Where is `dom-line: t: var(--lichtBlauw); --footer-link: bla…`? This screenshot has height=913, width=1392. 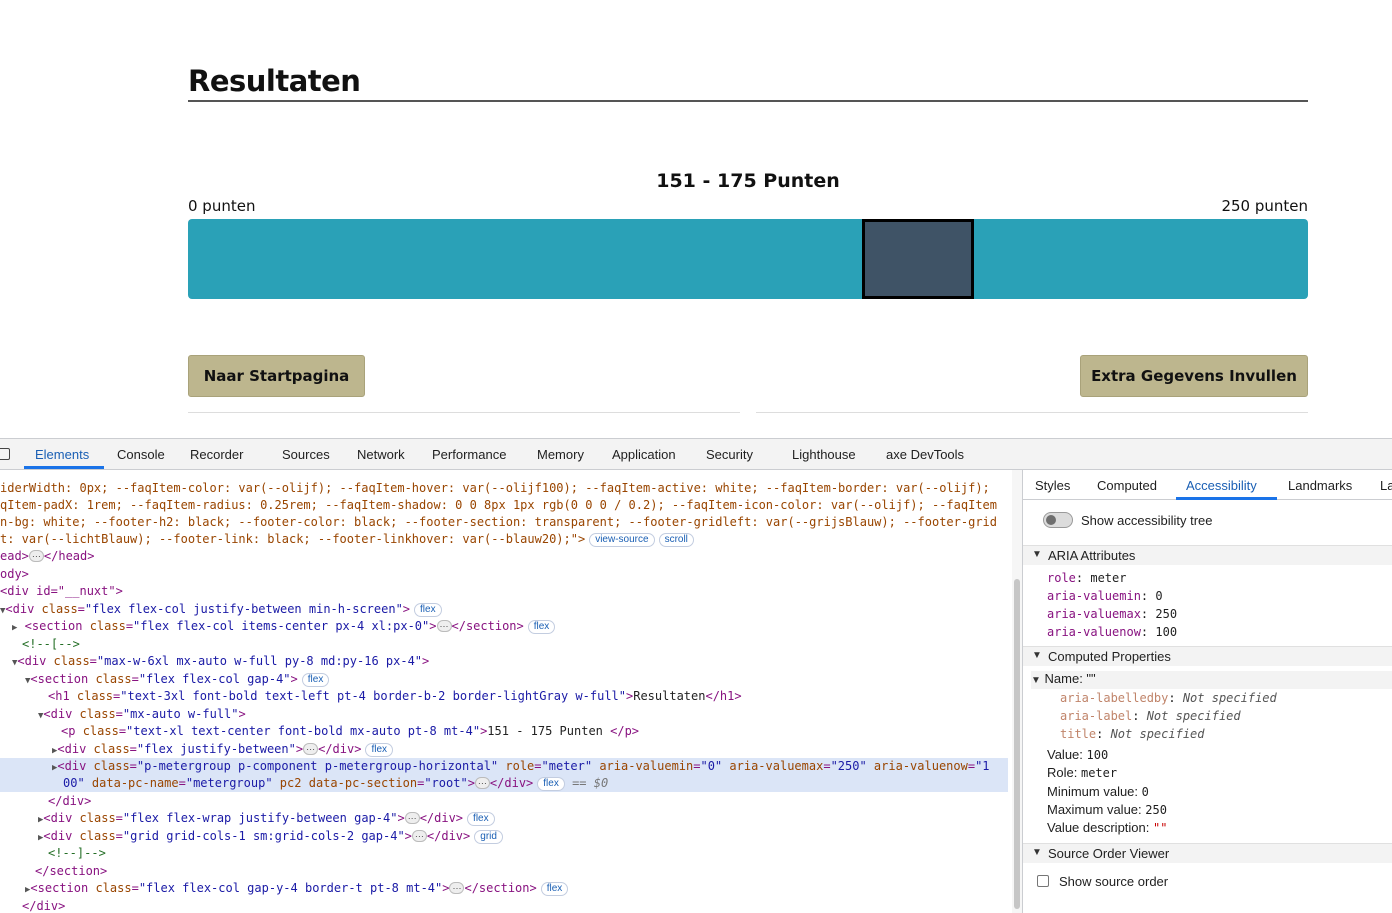
dom-line: t: var(--lichtBlauw); --footer-link: bla… is located at coordinates (347, 539).